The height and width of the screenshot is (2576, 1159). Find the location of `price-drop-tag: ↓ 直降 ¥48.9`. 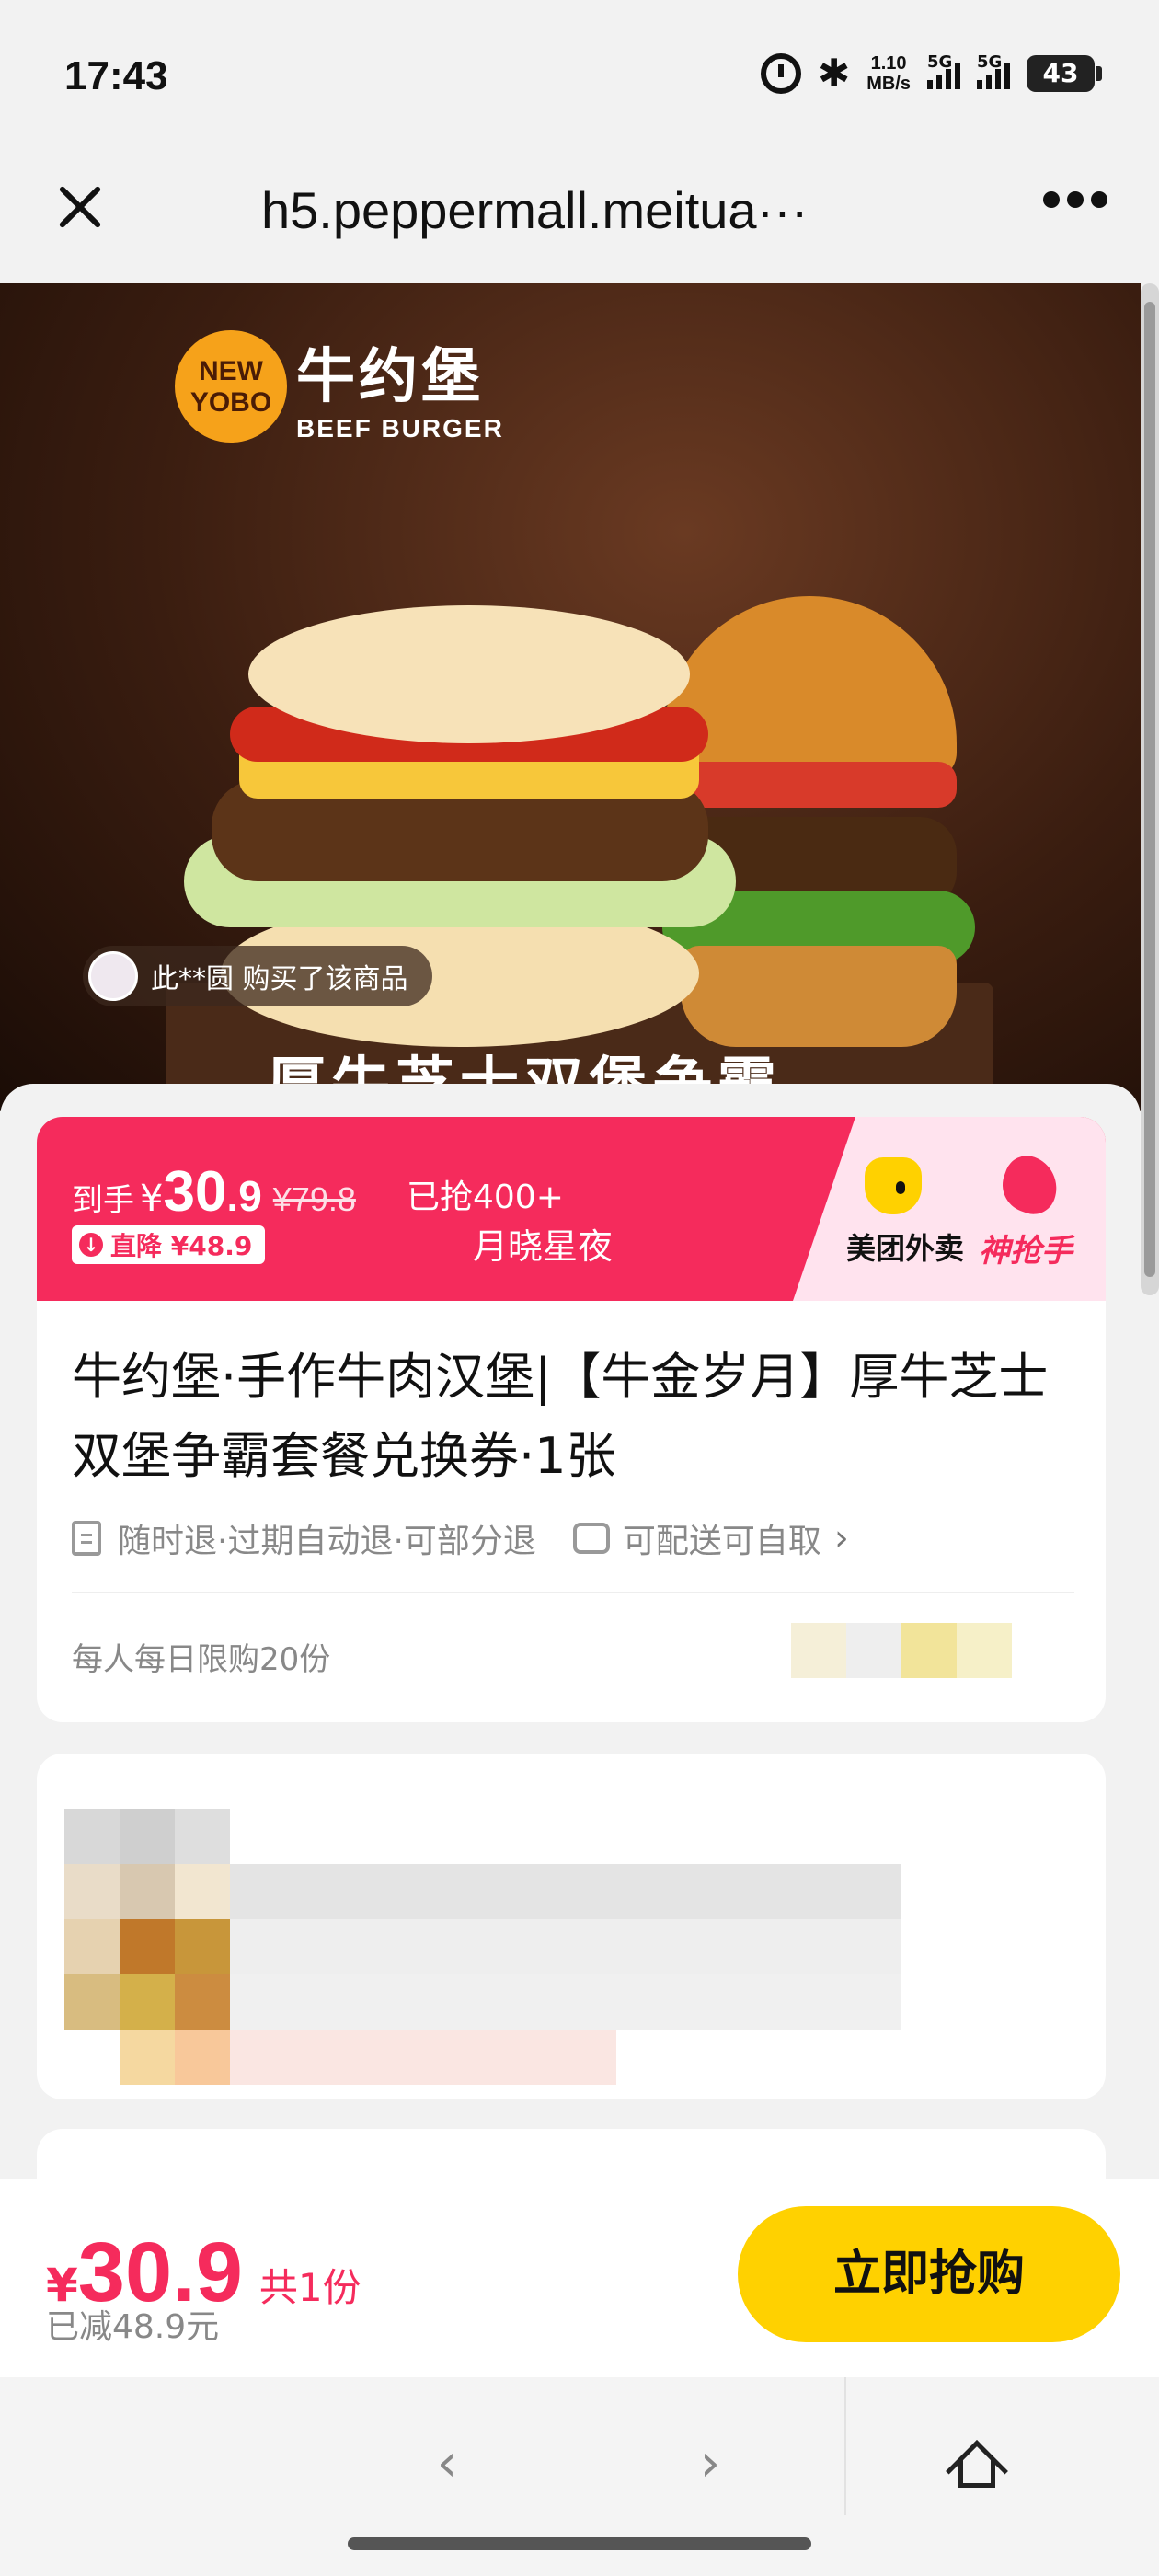

price-drop-tag: ↓ 直降 ¥48.9 is located at coordinates (169, 1244).